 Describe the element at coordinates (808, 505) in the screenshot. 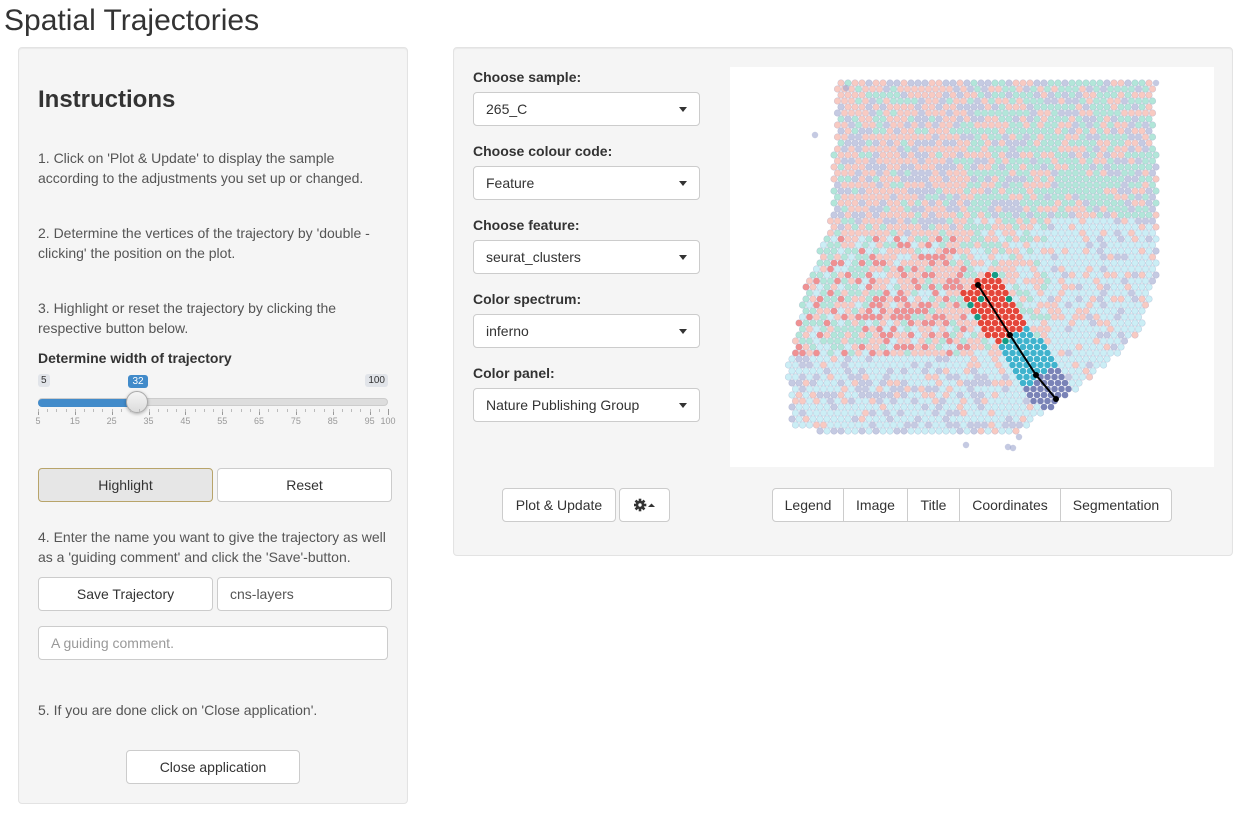

I see `legend-toggle: Legend` at that location.